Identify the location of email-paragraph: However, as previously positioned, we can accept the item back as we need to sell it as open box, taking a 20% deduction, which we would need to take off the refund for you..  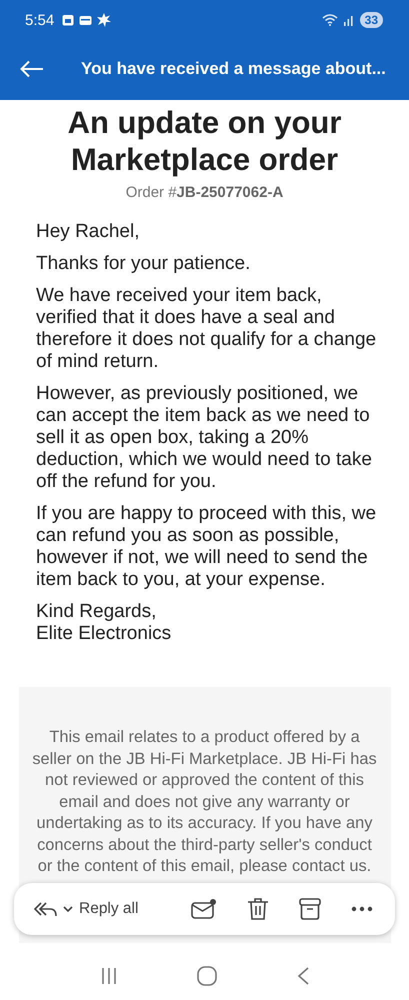
(204, 438).